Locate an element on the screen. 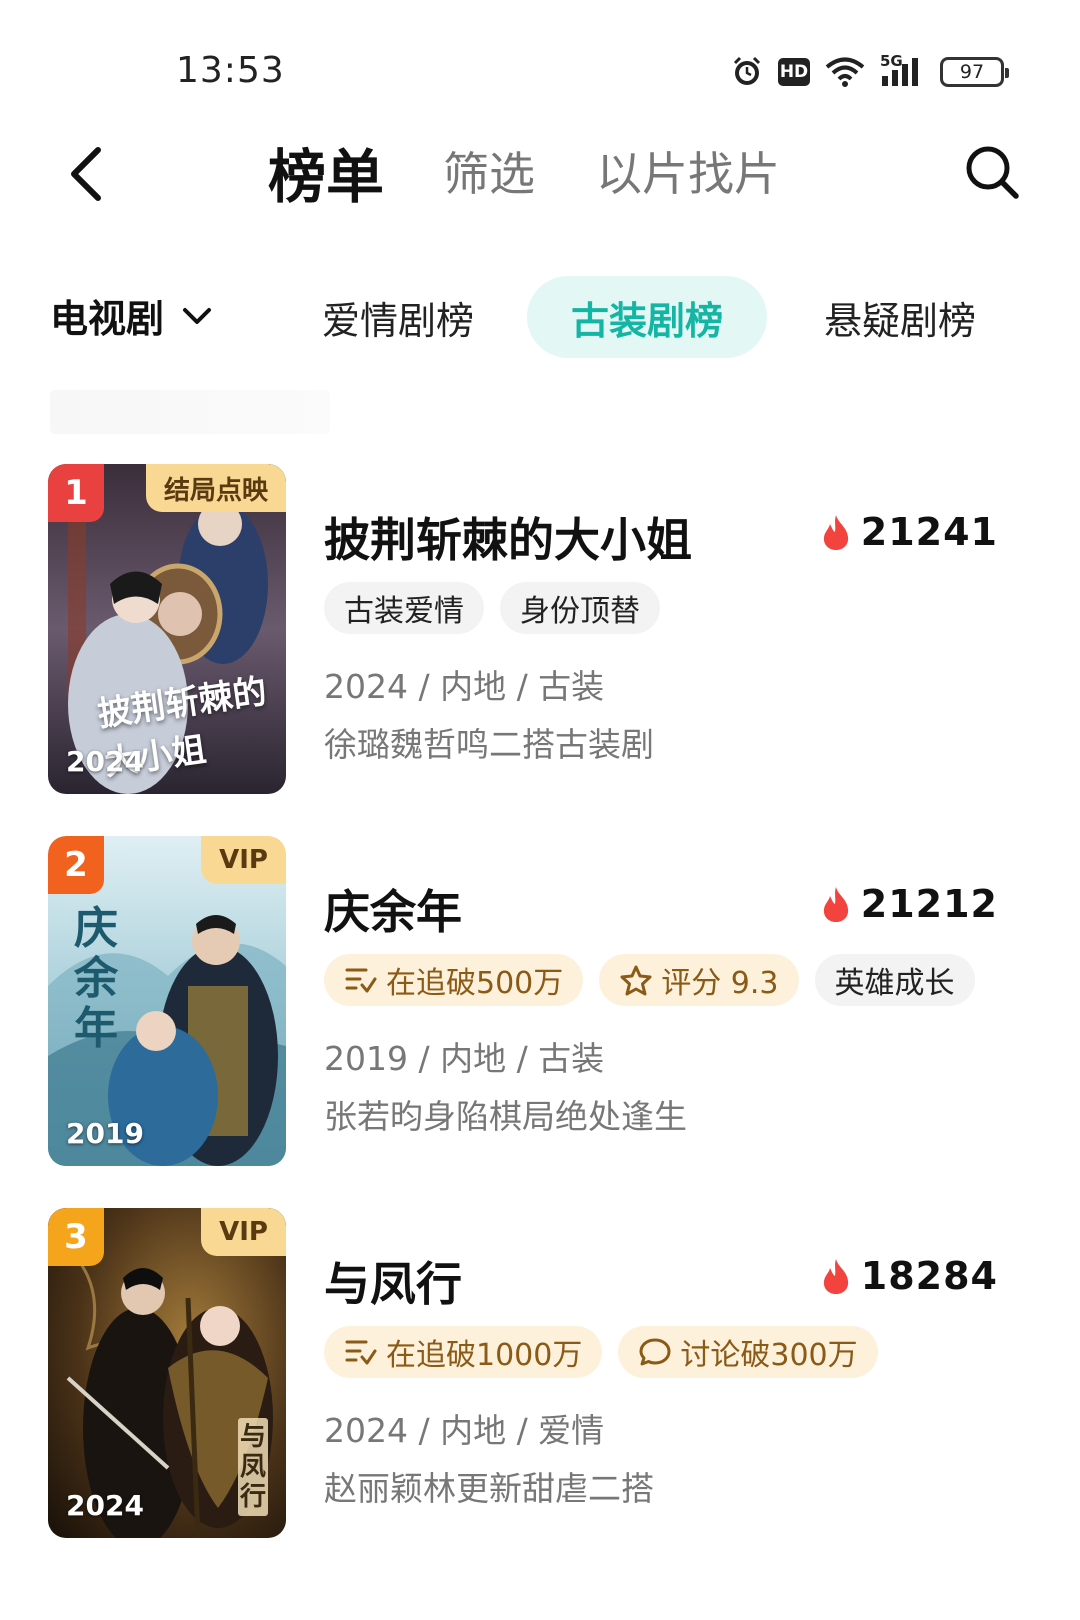  chevron-down-icon is located at coordinates (197, 315).